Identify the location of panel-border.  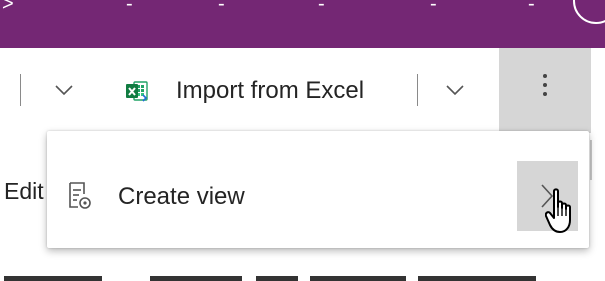
(591, 160).